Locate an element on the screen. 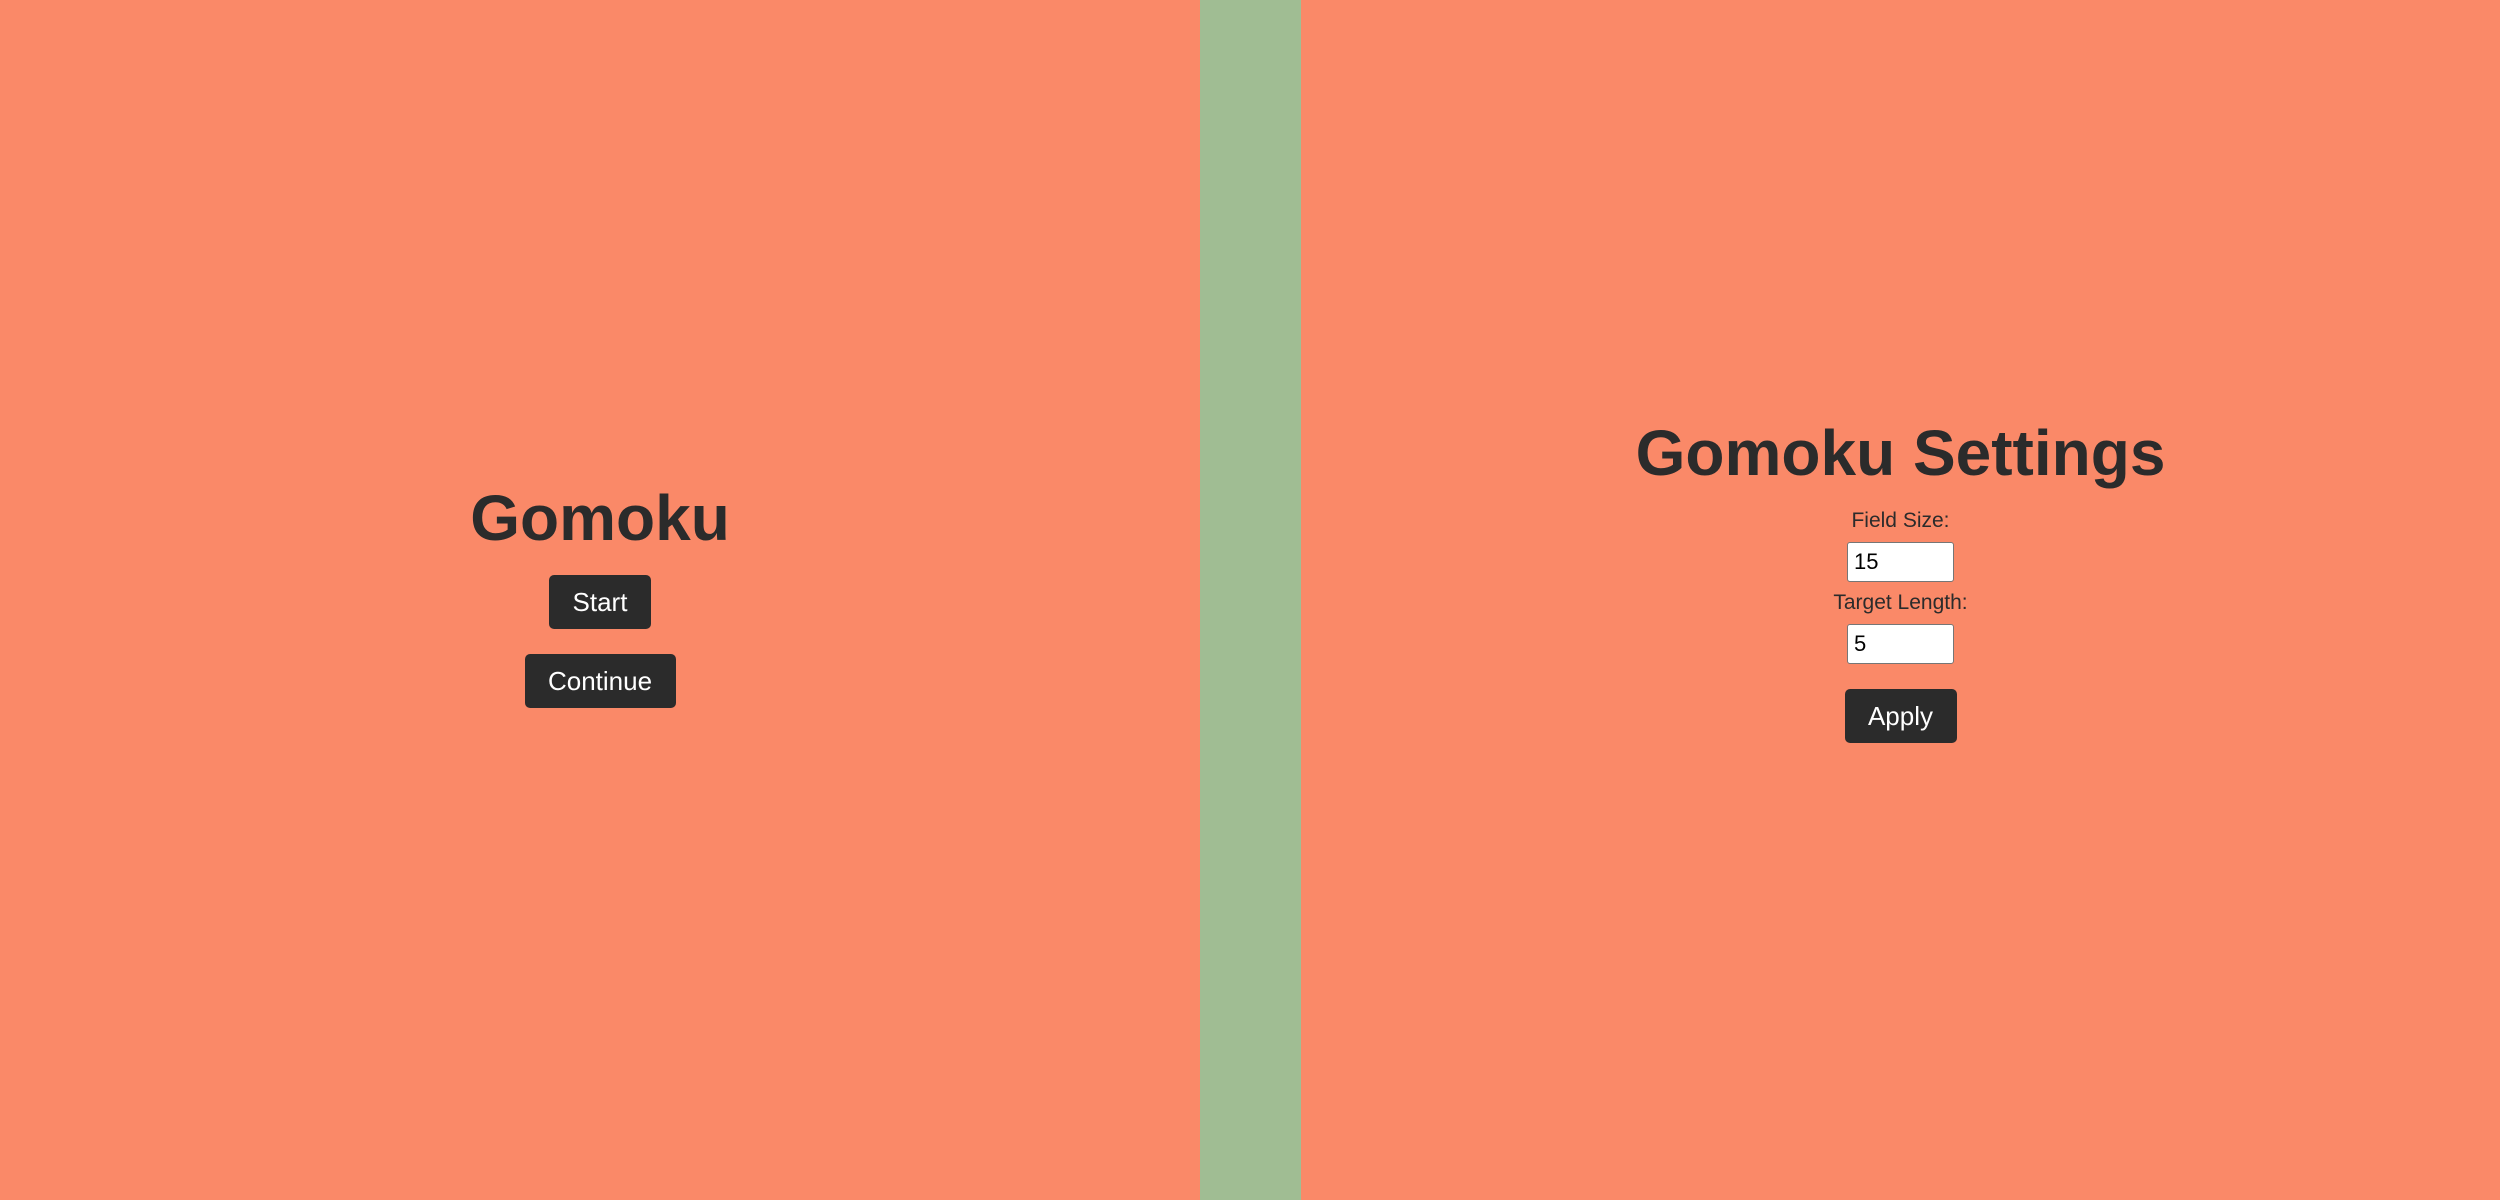  target-length-label: Target Length: is located at coordinates (1900, 603).